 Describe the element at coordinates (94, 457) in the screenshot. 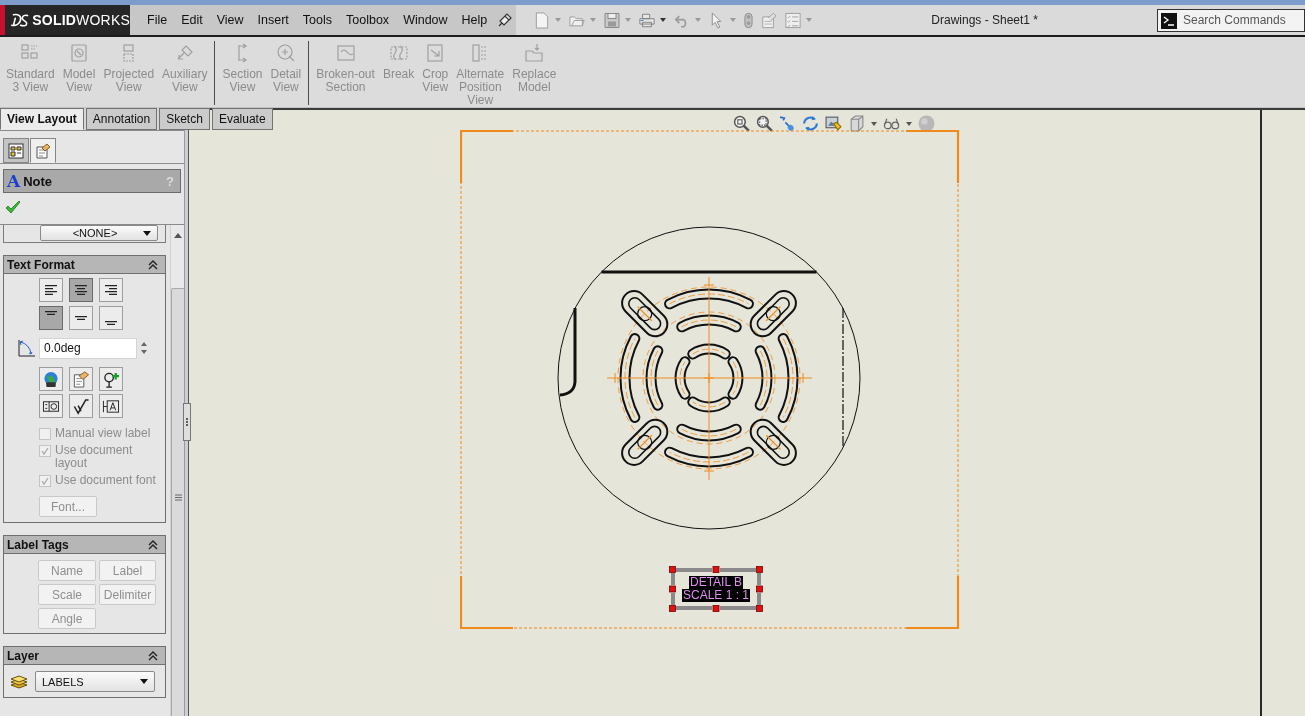

I see `checkbox-label: Use document layout` at that location.